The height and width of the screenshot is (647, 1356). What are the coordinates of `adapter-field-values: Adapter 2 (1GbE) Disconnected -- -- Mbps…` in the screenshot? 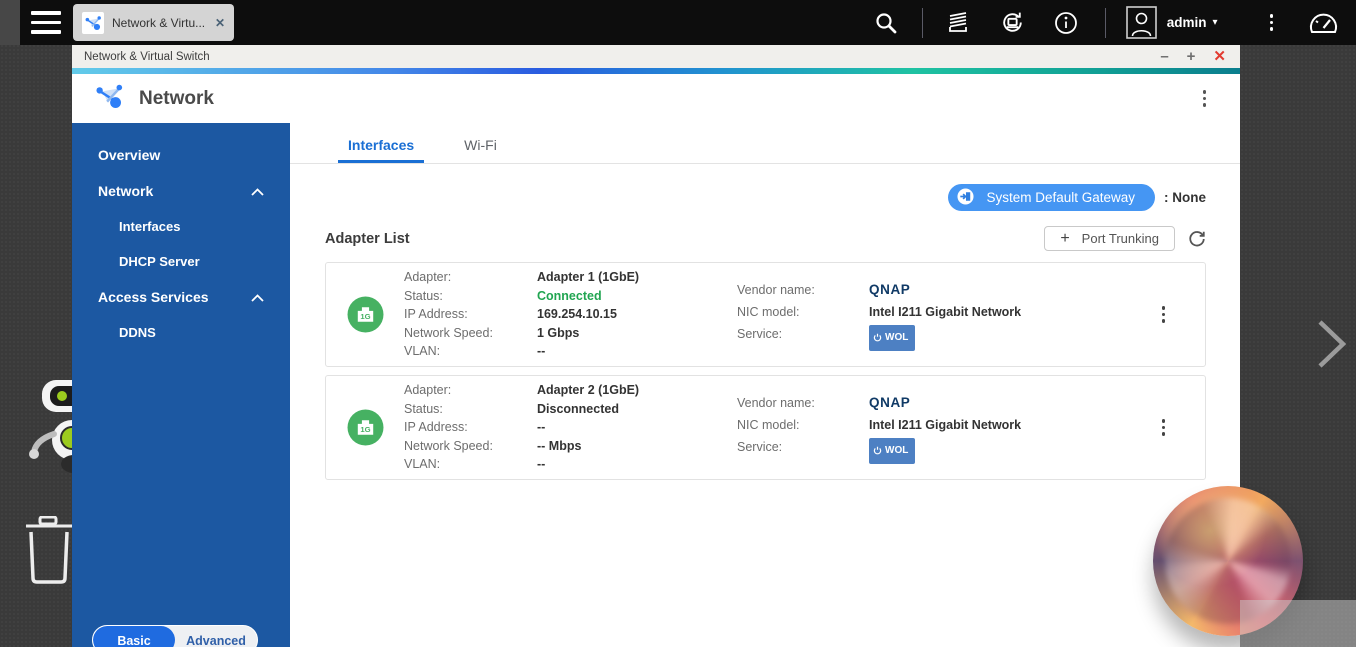 It's located at (637, 427).